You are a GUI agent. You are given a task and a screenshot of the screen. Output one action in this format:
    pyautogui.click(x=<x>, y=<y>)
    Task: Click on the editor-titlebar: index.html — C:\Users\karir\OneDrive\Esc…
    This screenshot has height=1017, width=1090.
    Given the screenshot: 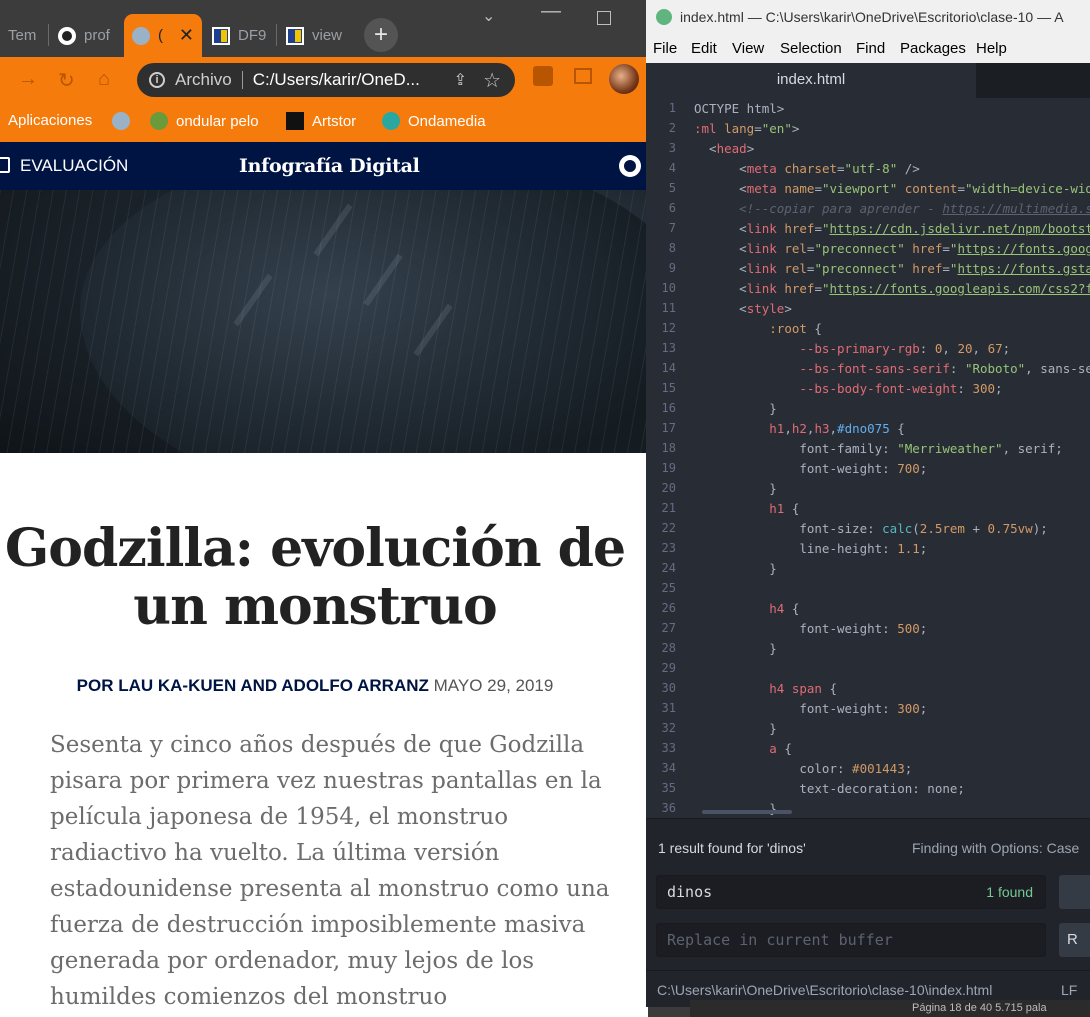 What is the action you would take?
    pyautogui.click(x=868, y=17)
    